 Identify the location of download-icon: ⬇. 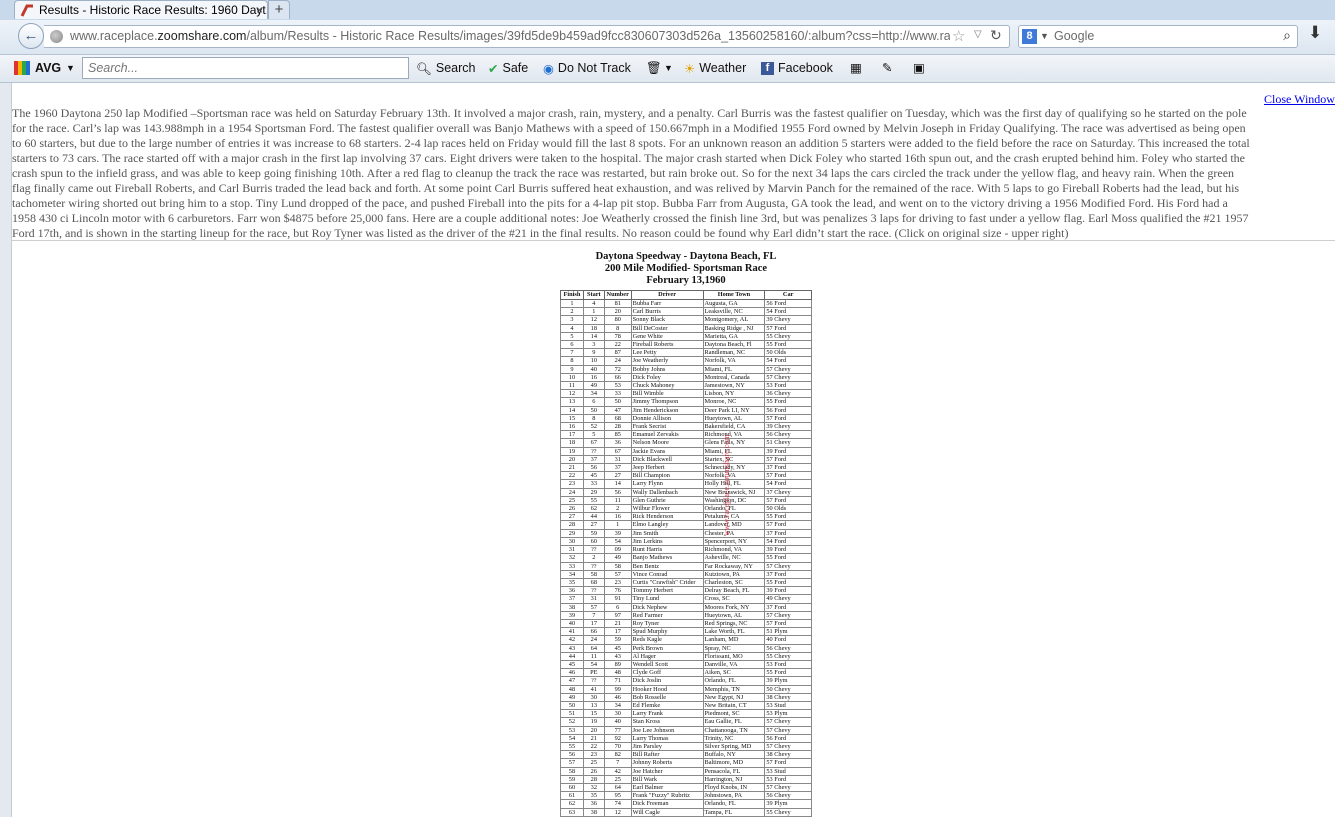
(1315, 33).